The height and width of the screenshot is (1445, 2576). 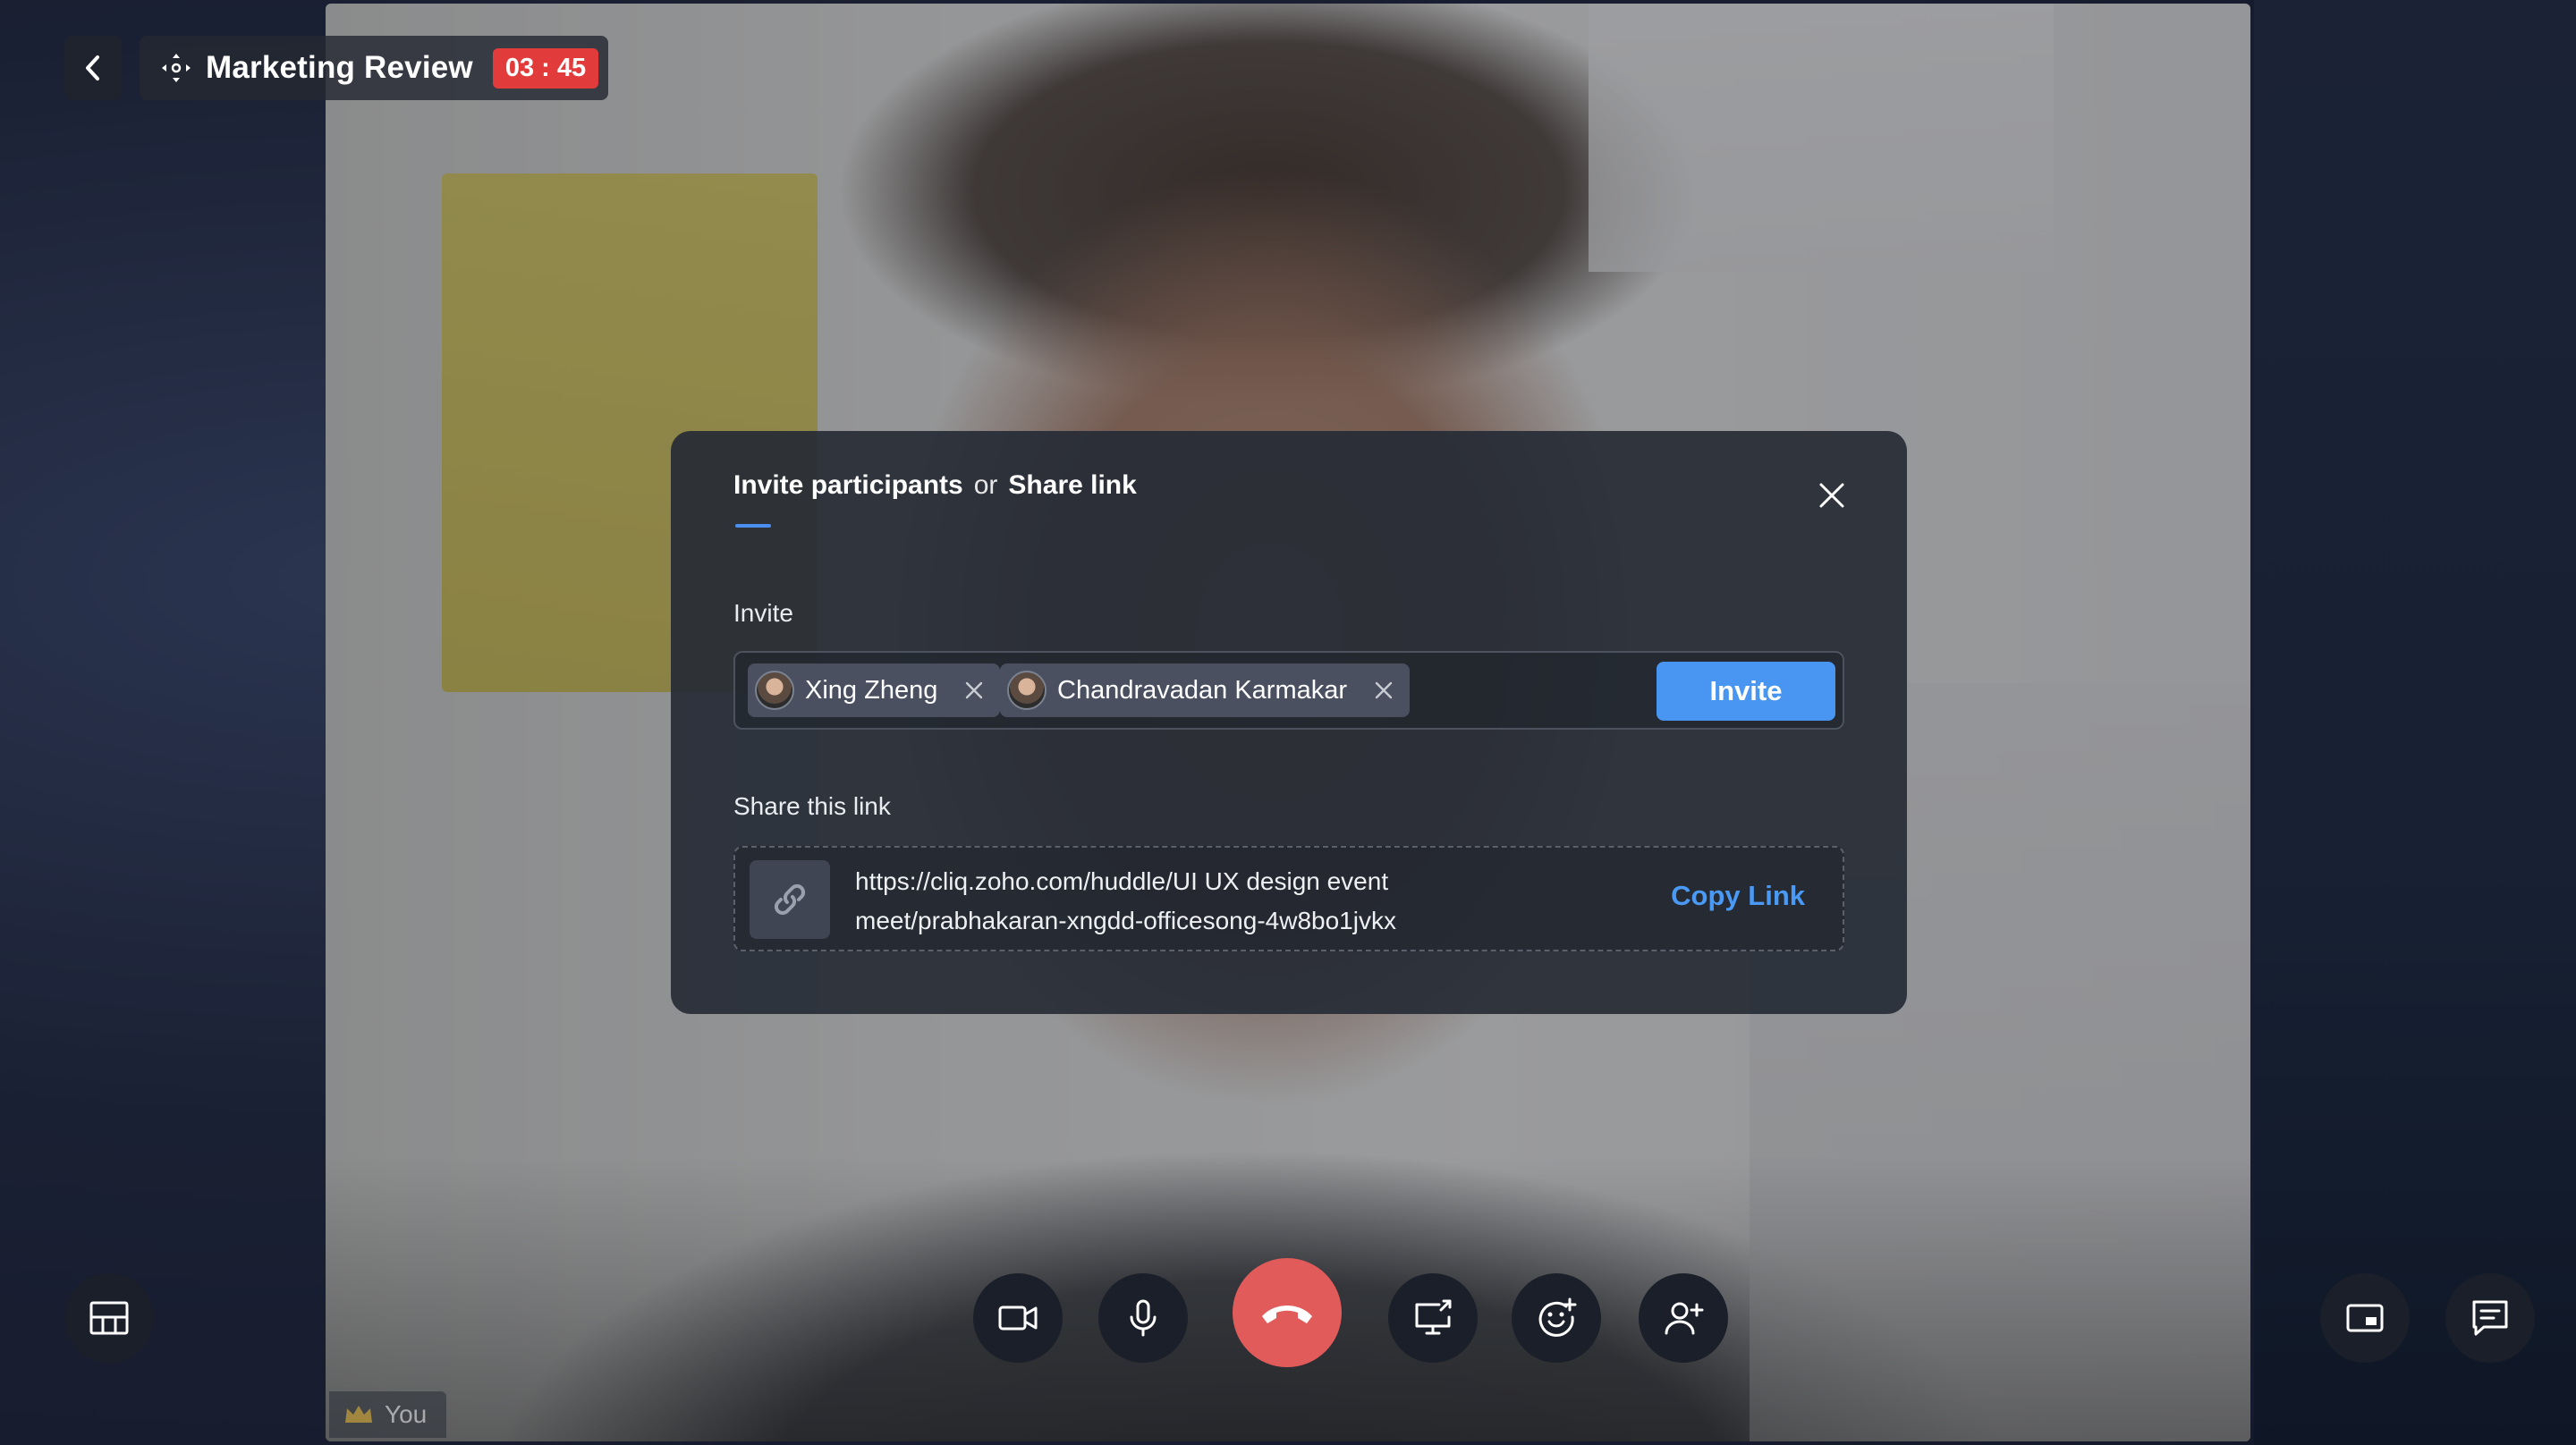 I want to click on screen-share-button, so click(x=1433, y=1318).